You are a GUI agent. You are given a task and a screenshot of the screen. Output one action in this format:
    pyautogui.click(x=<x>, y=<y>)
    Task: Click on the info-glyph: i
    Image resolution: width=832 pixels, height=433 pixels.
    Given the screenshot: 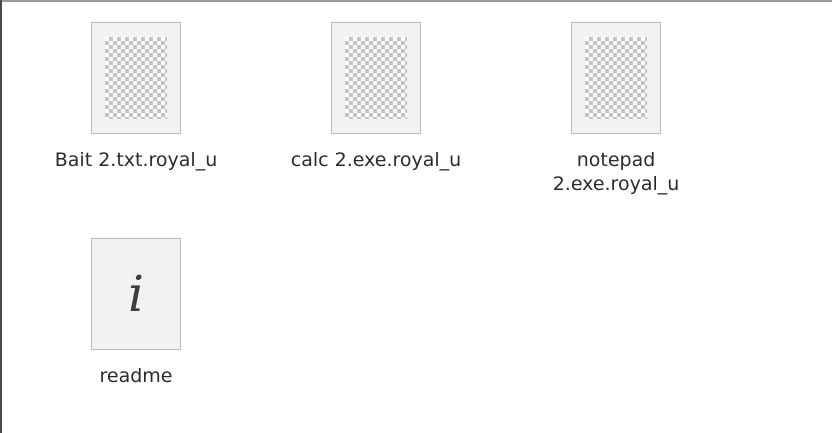 What is the action you would take?
    pyautogui.click(x=136, y=294)
    